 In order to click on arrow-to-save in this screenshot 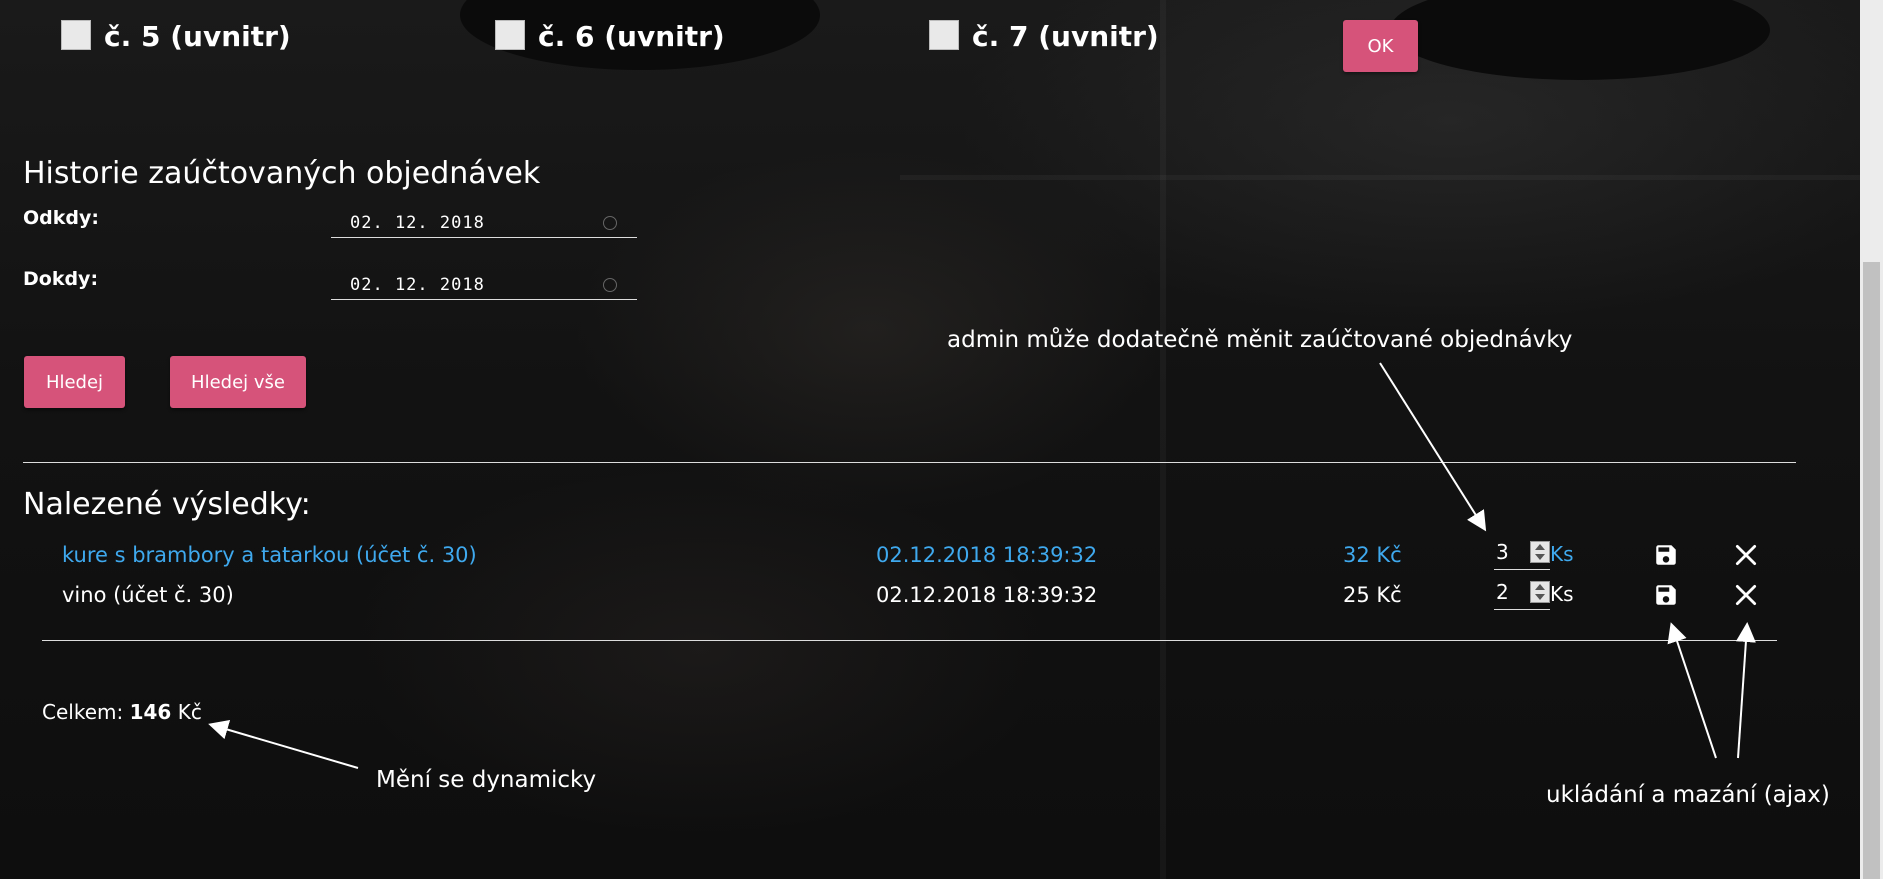, I will do `click(1692, 690)`.